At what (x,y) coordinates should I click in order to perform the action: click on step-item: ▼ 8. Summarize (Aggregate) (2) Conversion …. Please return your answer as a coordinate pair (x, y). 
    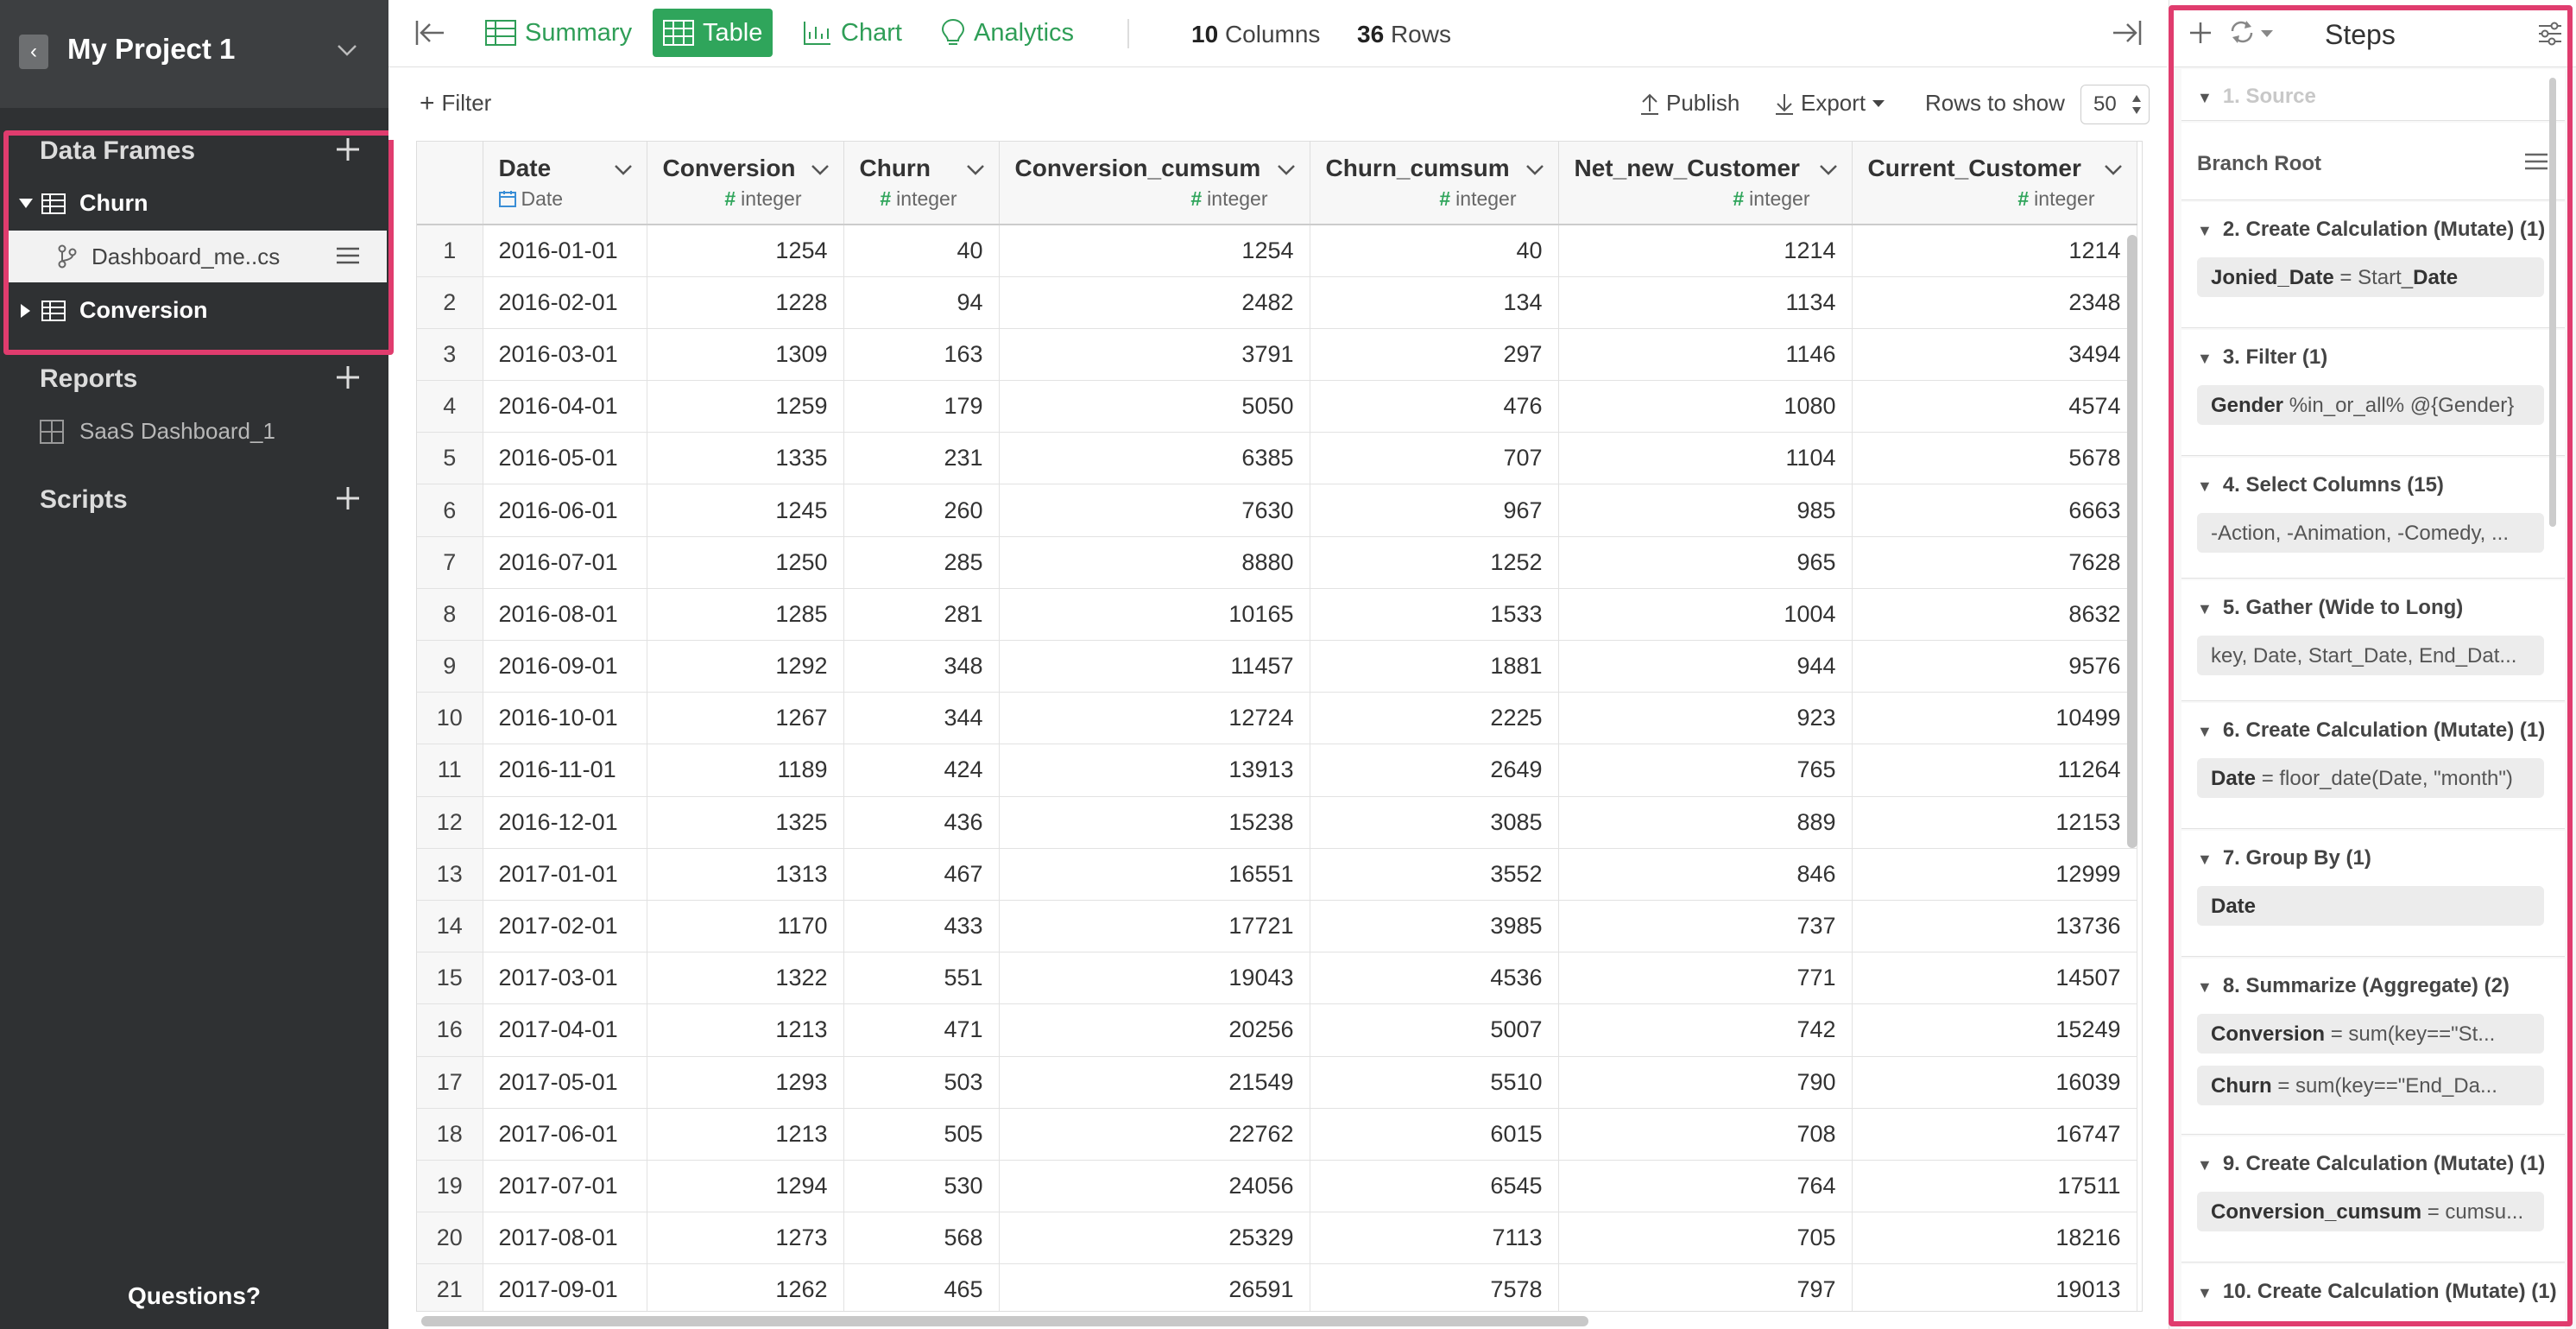
    Looking at the image, I should click on (2373, 1047).